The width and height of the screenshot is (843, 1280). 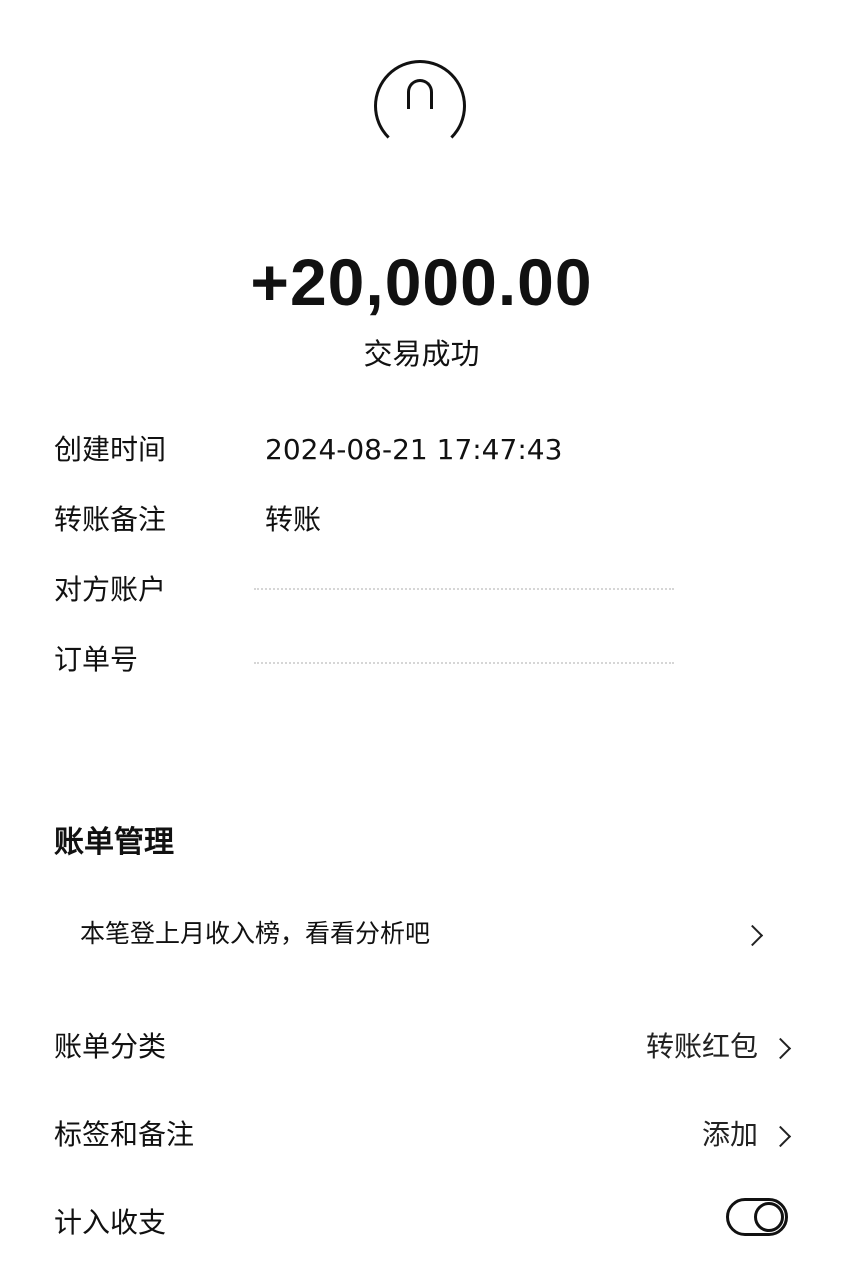 I want to click on transaction-status: 交易成功, so click(x=421, y=354).